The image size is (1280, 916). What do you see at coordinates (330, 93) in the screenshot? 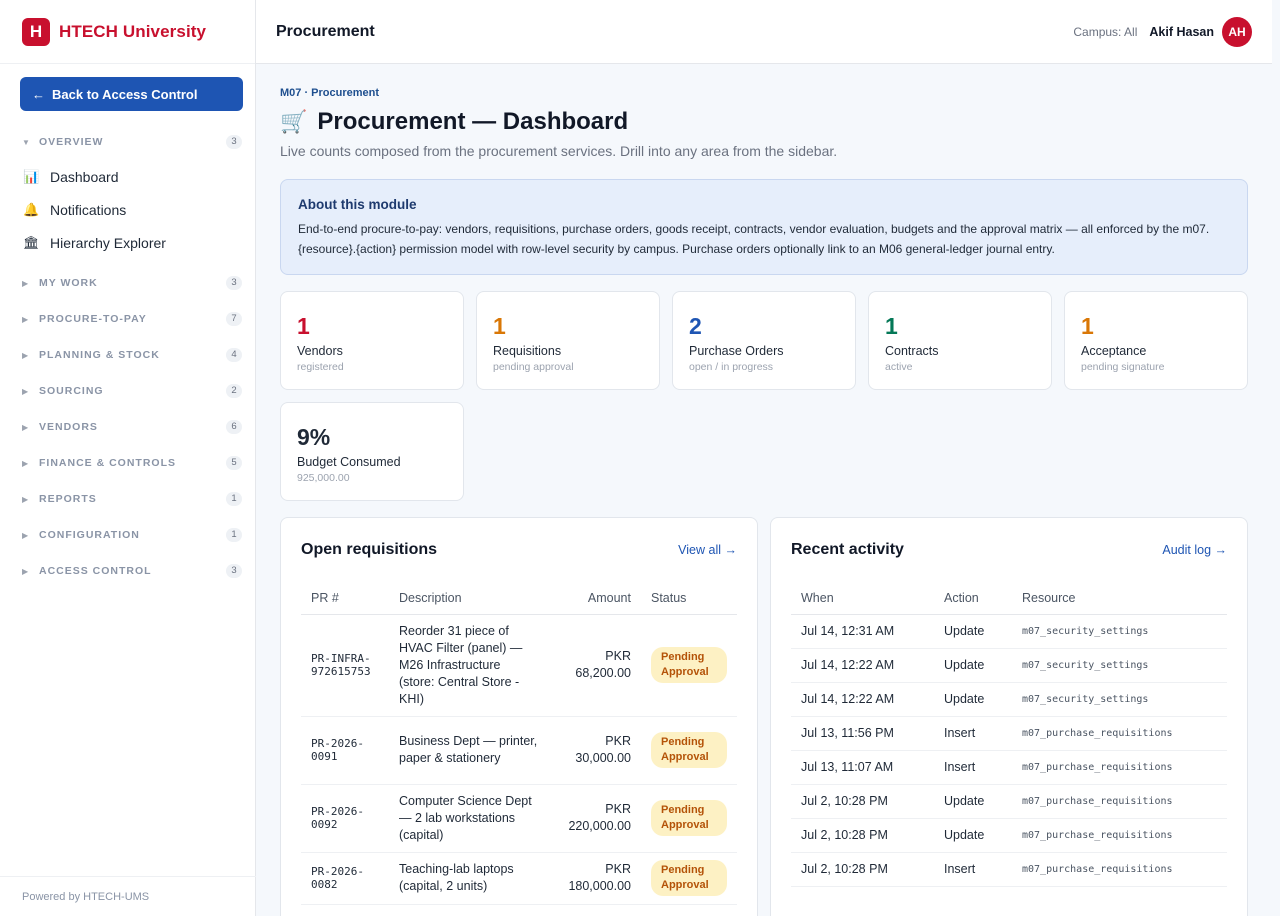
I see `breadcrumb: M07 · Procurement` at bounding box center [330, 93].